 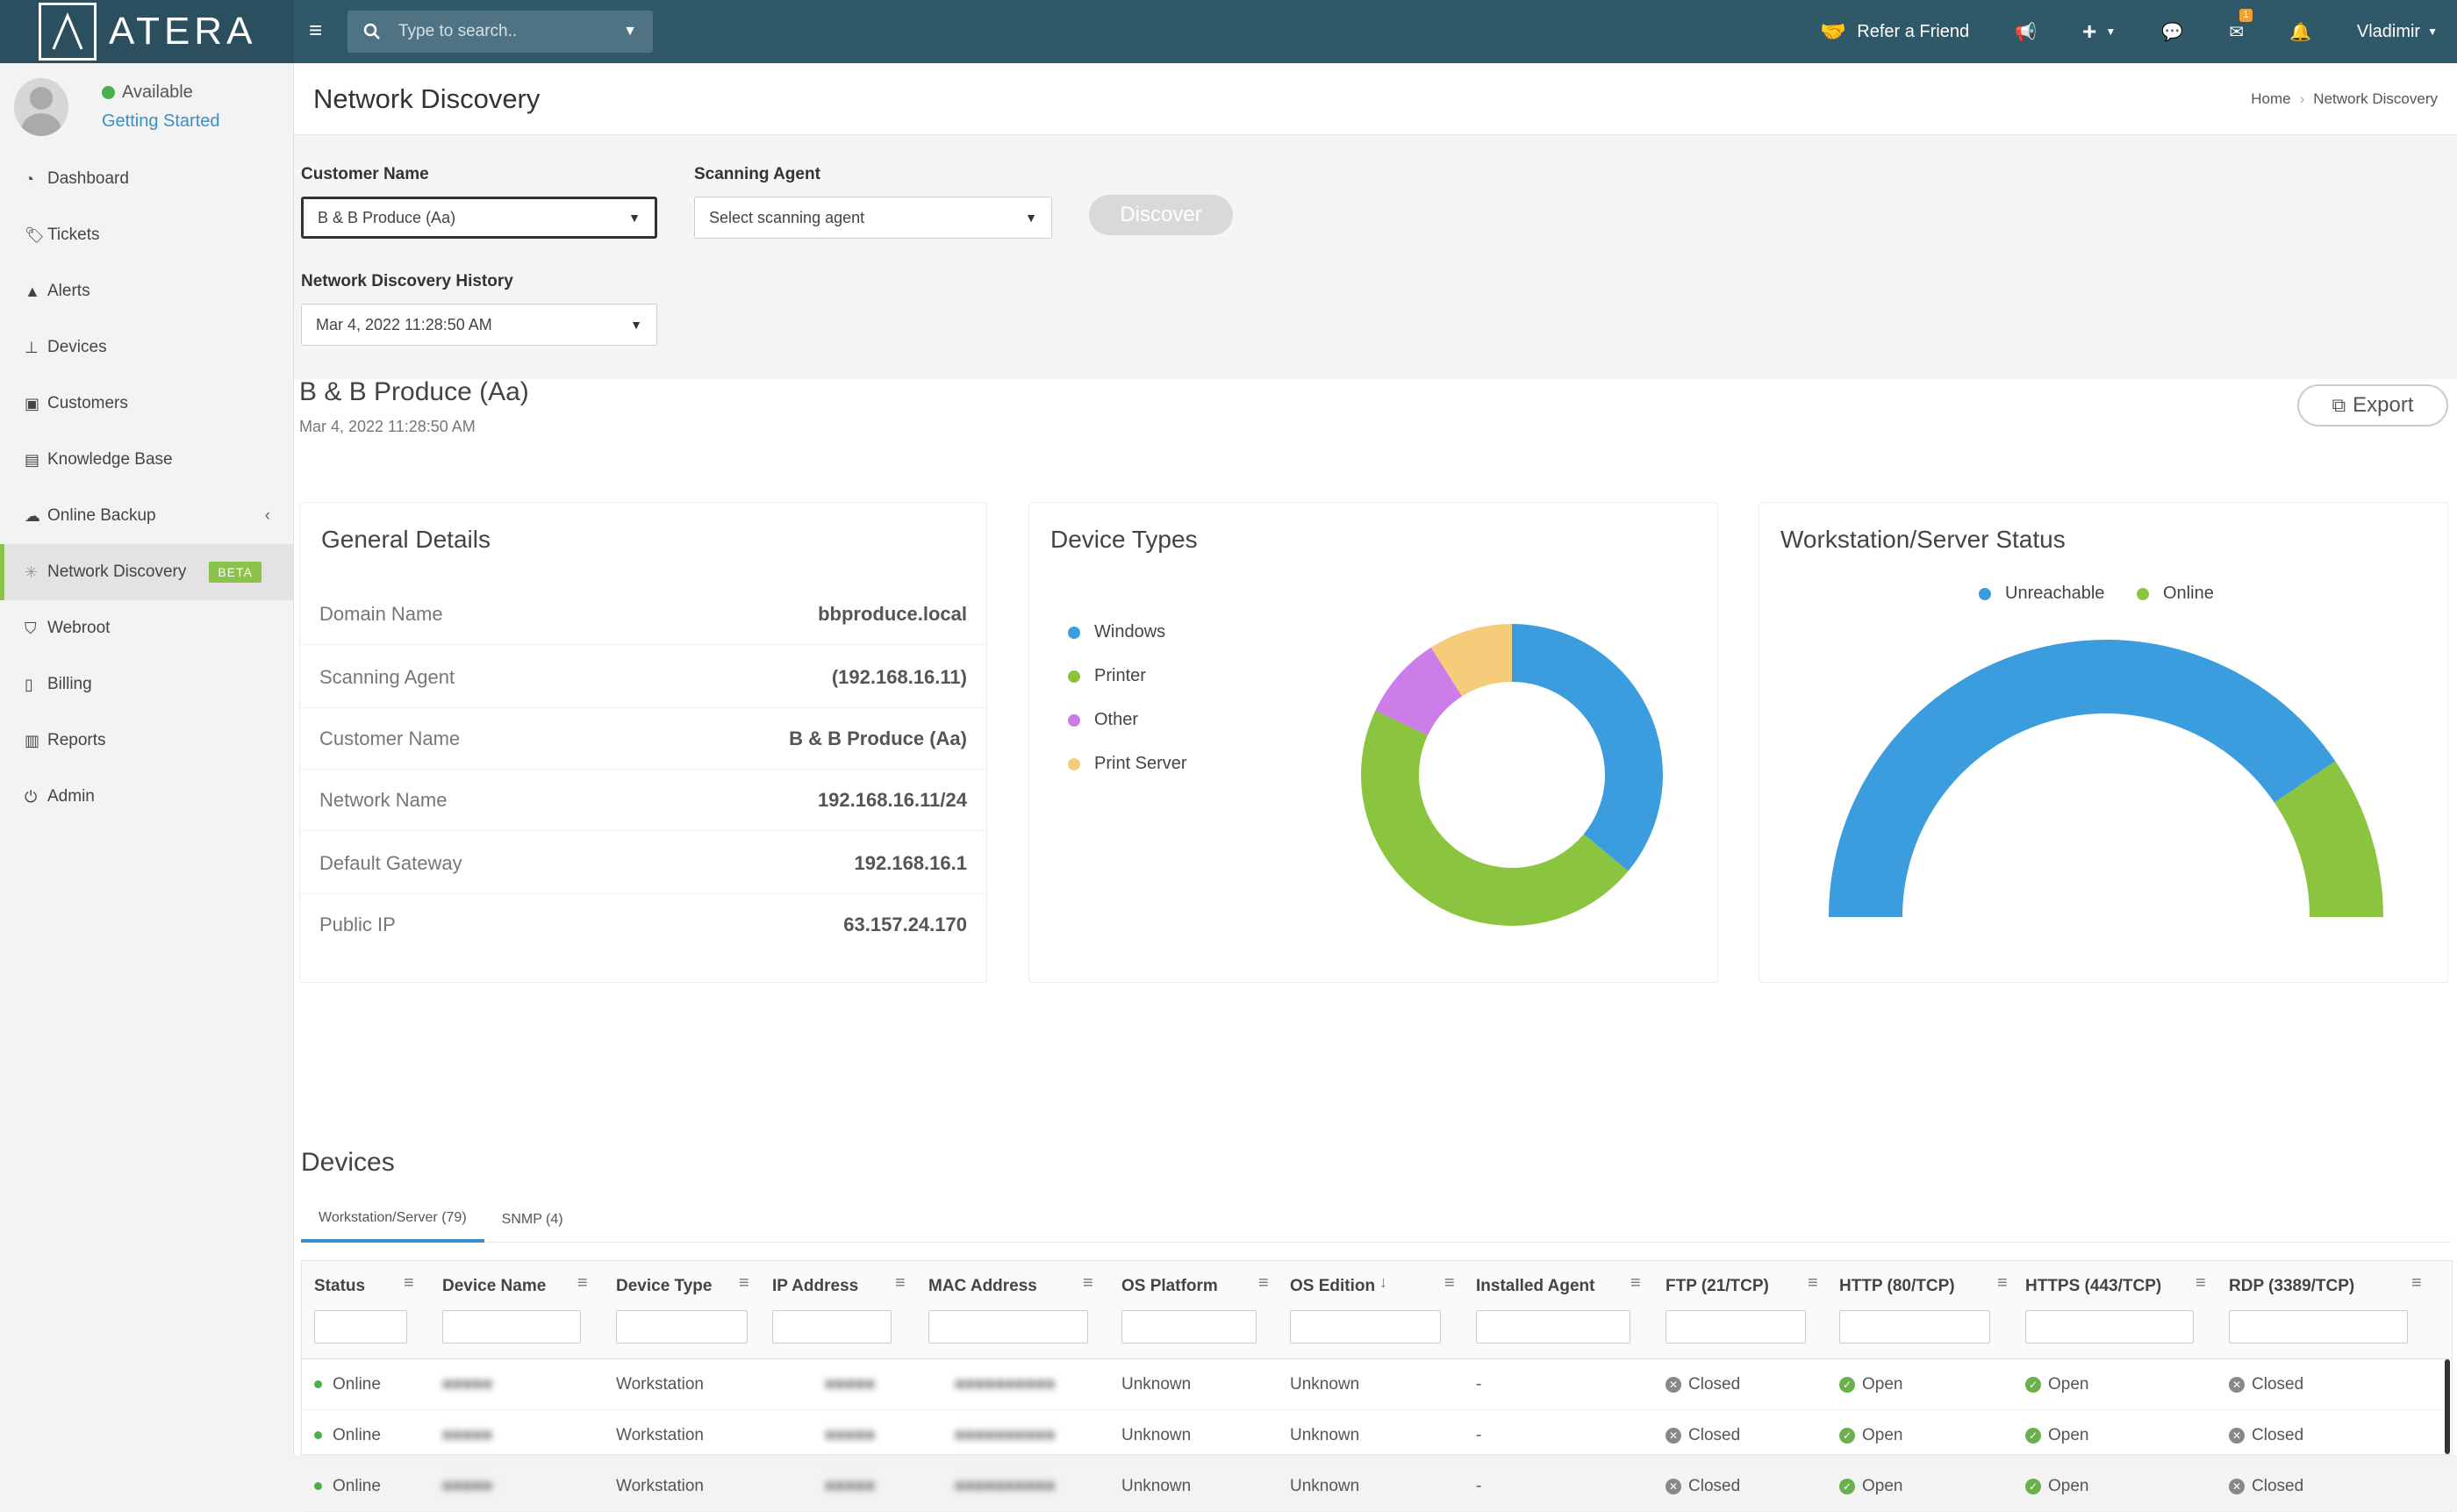 I want to click on sidebar-item-tickets: 🏷 Tickets, so click(x=146, y=235).